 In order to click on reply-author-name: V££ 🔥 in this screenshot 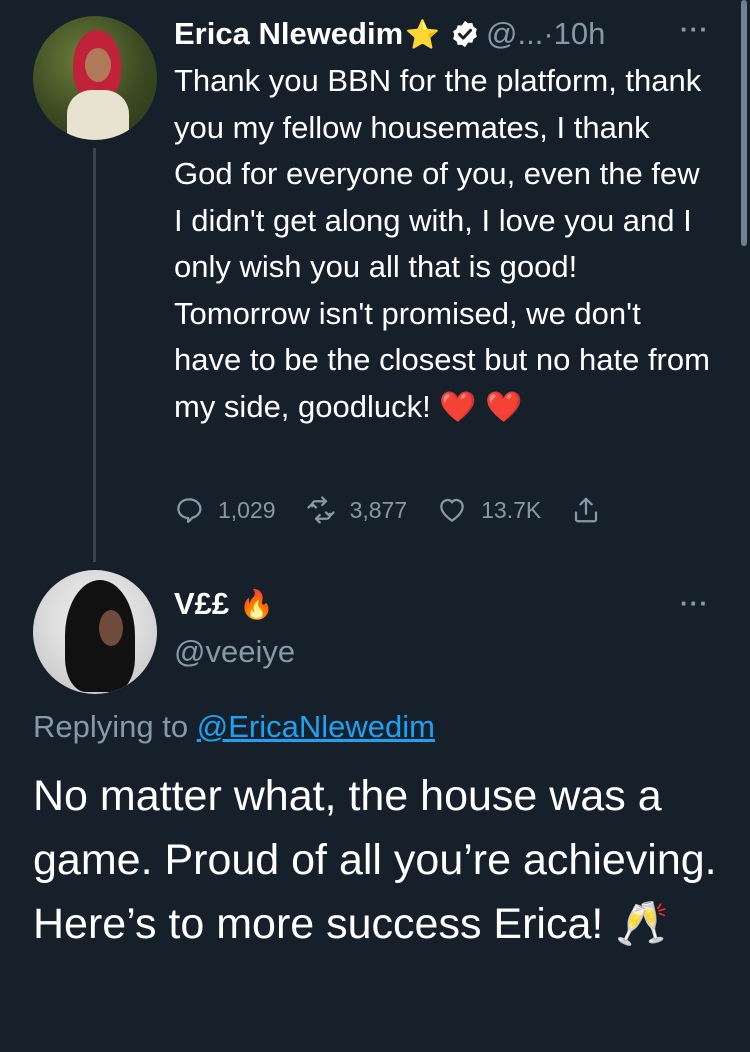, I will do `click(224, 604)`.